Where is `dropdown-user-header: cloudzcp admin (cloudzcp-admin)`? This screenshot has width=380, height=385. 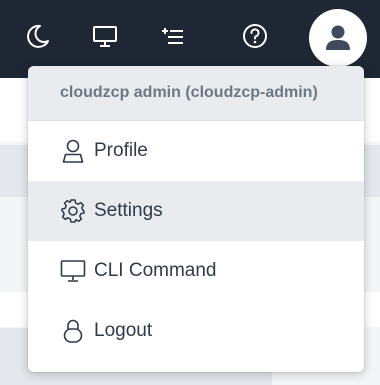 dropdown-user-header: cloudzcp admin (cloudzcp-admin) is located at coordinates (196, 93).